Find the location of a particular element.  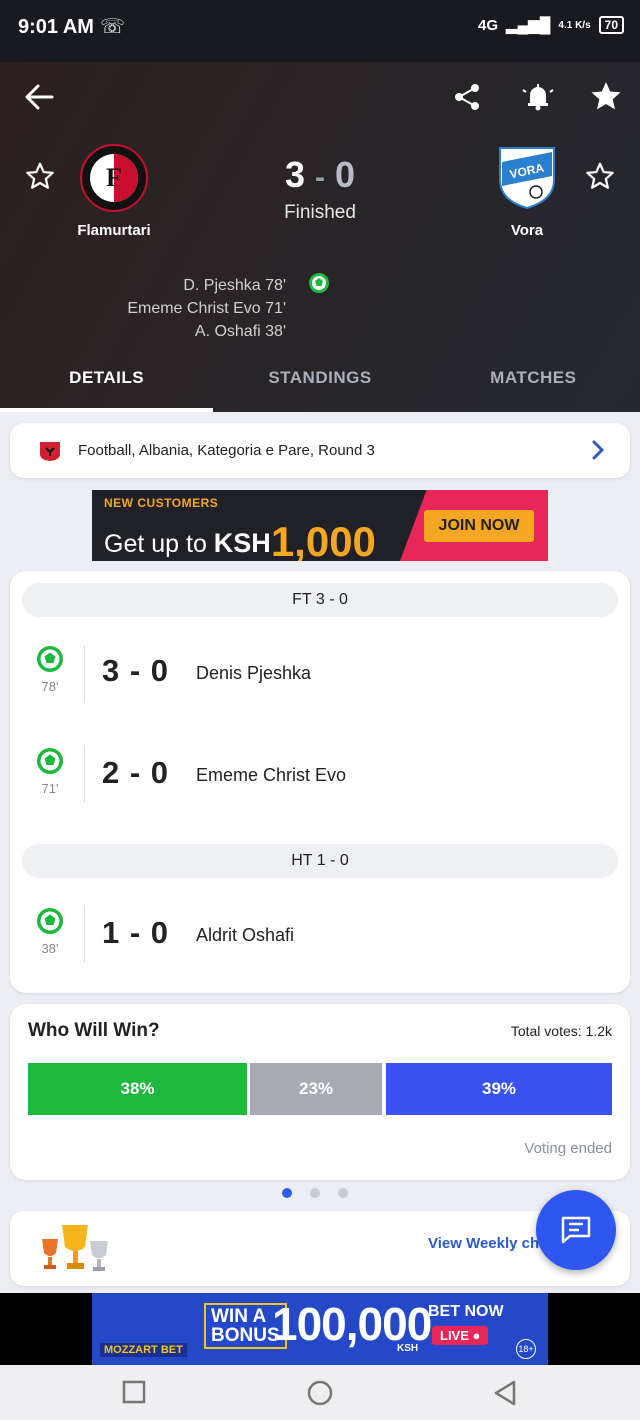

home-team-crest: F is located at coordinates (114, 178).